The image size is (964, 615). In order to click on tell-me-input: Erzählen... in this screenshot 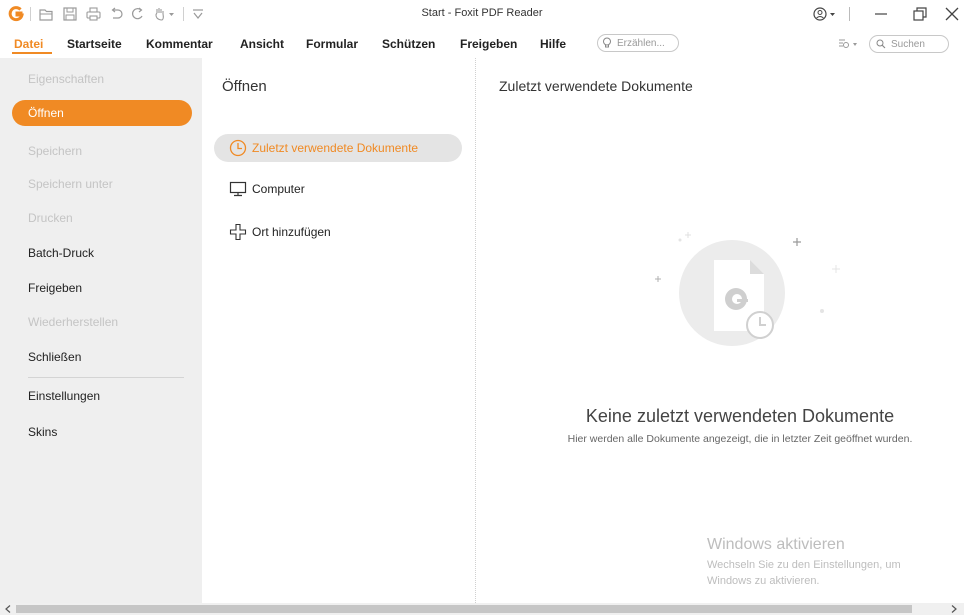, I will do `click(638, 43)`.